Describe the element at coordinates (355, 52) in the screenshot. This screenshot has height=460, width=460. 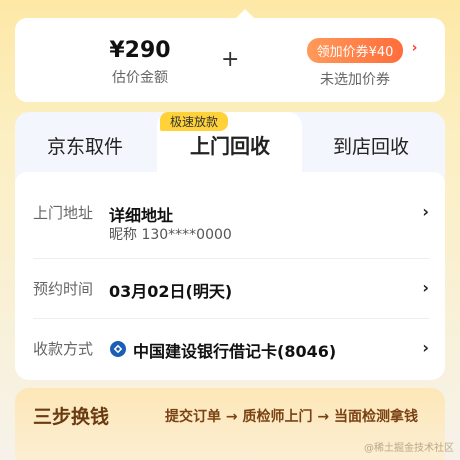
I see `coupon-label: 领加价券¥40` at that location.